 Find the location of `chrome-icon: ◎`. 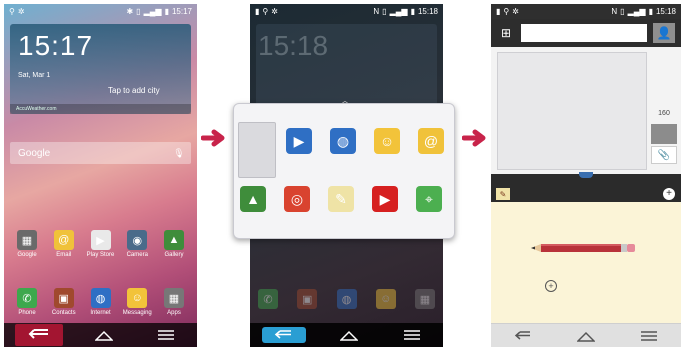

chrome-icon: ◎ is located at coordinates (297, 199).